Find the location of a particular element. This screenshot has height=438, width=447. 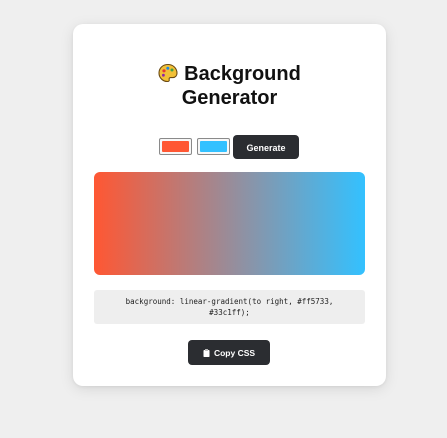

clipboard-icon is located at coordinates (206, 353).